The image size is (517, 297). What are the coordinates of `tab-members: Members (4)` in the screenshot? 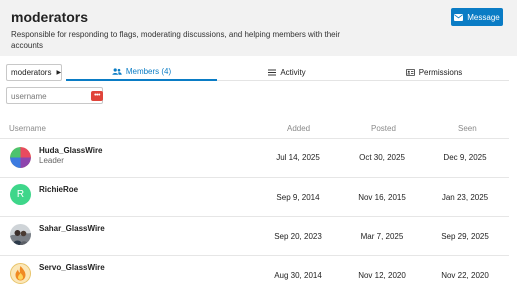 It's located at (141, 72).